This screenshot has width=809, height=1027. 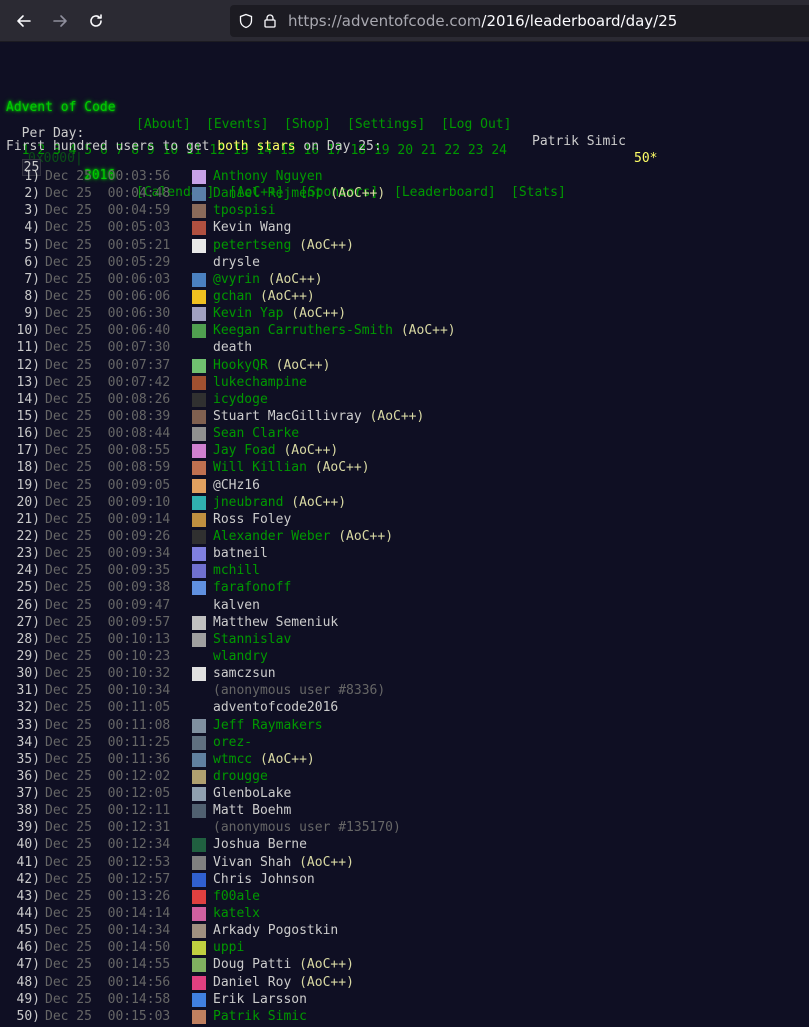 I want to click on user-name: drougge, so click(x=240, y=776).